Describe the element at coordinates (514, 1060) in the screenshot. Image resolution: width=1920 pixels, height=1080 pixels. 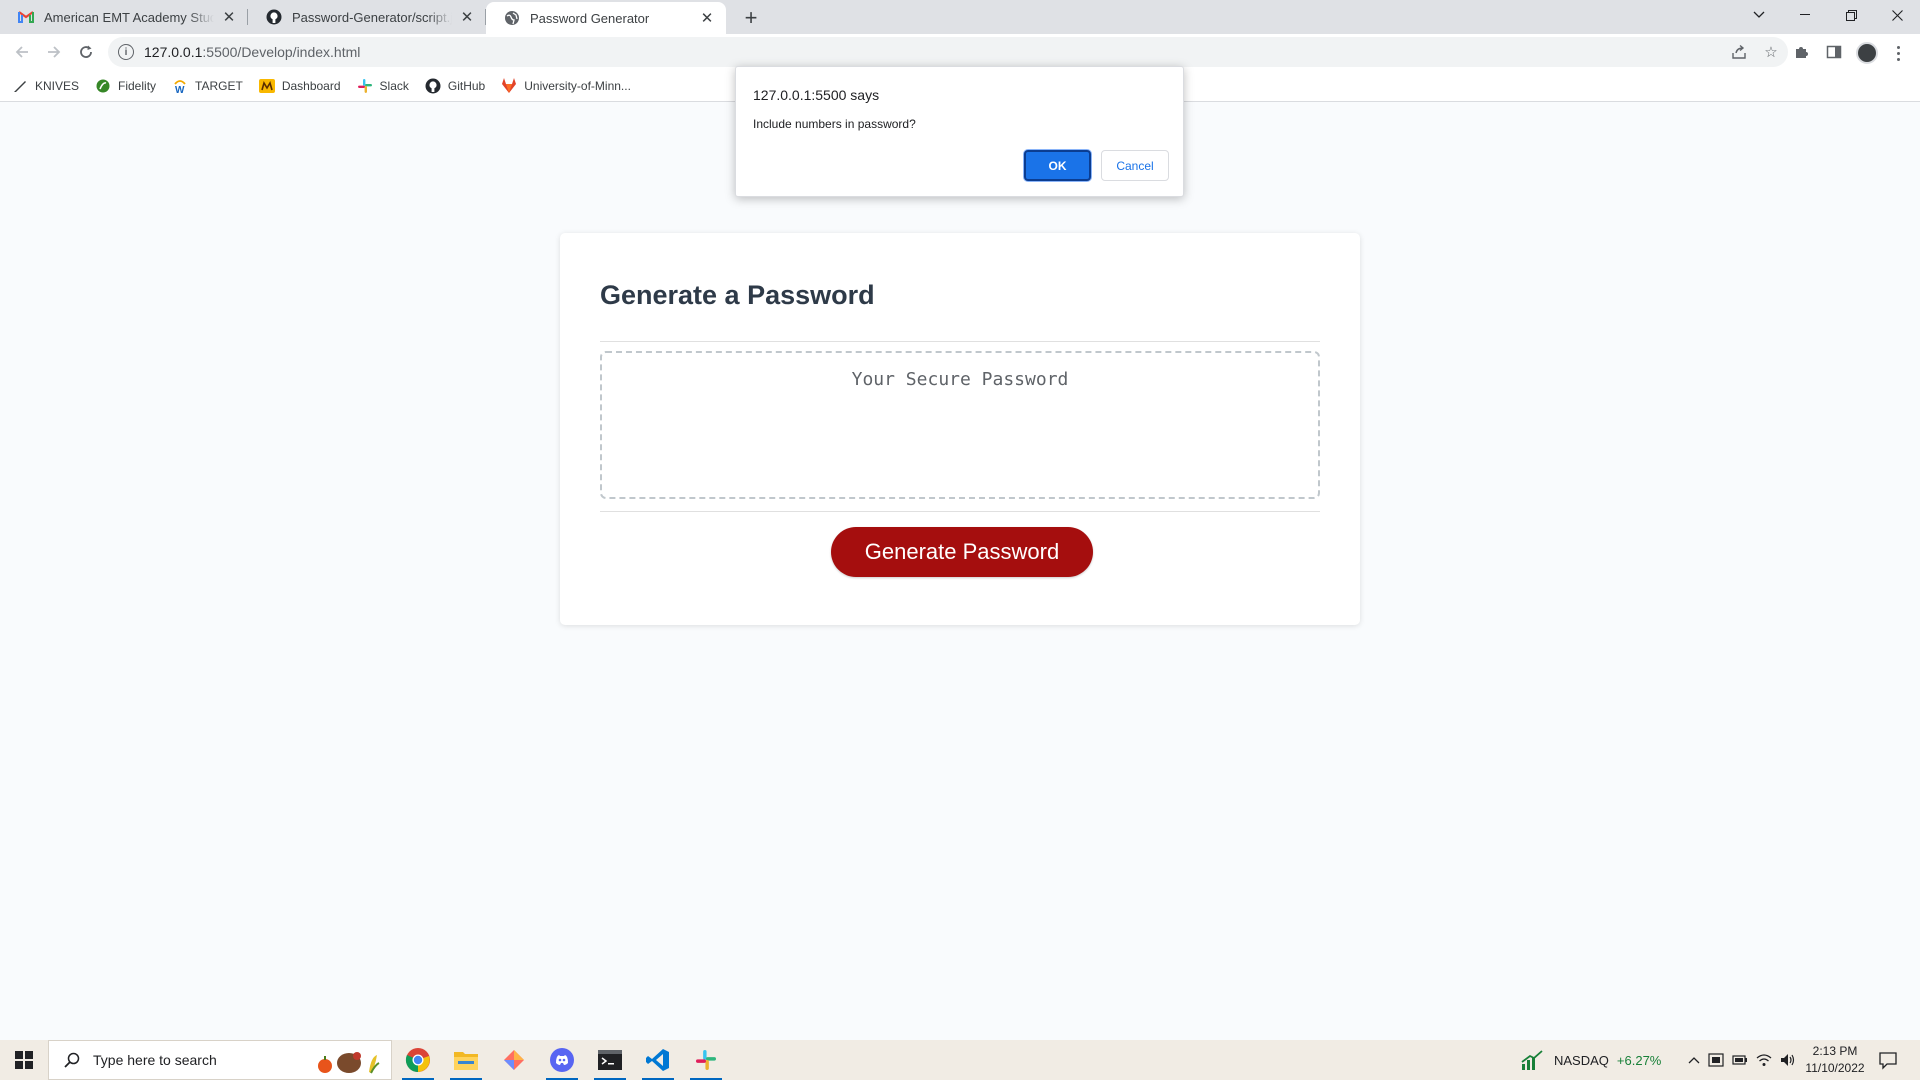
I see `gitkraken-icon` at that location.